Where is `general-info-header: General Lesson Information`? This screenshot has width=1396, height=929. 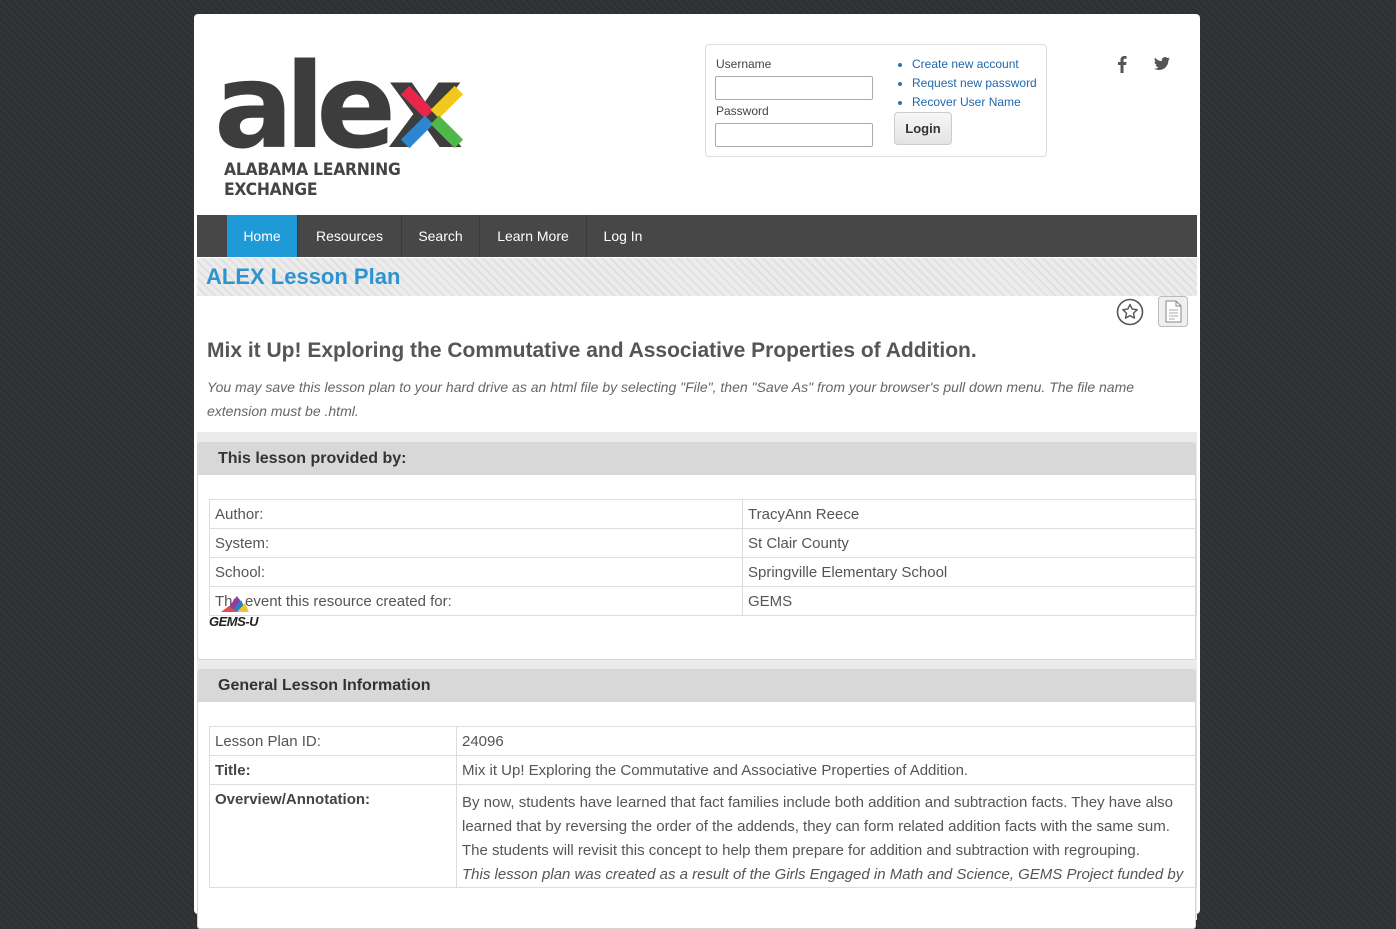
general-info-header: General Lesson Information is located at coordinates (696, 686).